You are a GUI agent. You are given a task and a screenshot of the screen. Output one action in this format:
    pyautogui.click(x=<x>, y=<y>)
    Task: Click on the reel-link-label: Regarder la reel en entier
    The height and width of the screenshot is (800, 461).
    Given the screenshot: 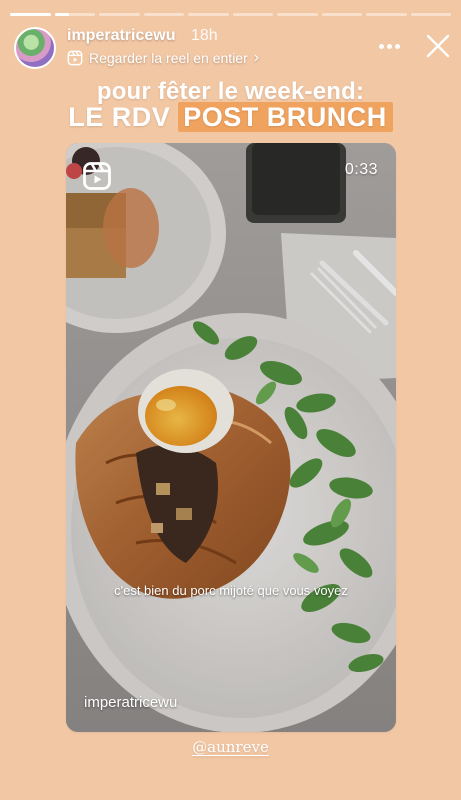 What is the action you would take?
    pyautogui.click(x=168, y=58)
    